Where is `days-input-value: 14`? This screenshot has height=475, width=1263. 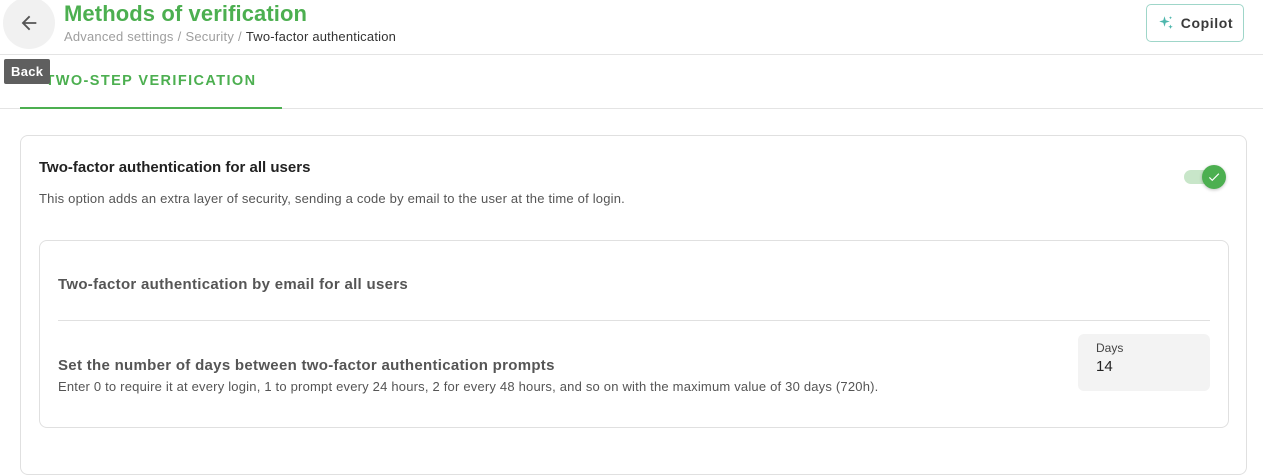 days-input-value: 14 is located at coordinates (1104, 366).